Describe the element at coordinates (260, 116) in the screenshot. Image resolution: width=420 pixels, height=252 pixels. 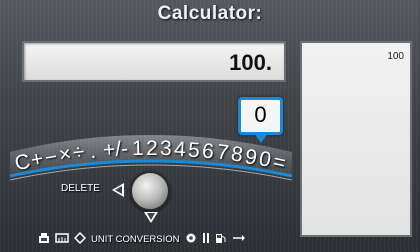
I see `selected-key-popup: 0` at that location.